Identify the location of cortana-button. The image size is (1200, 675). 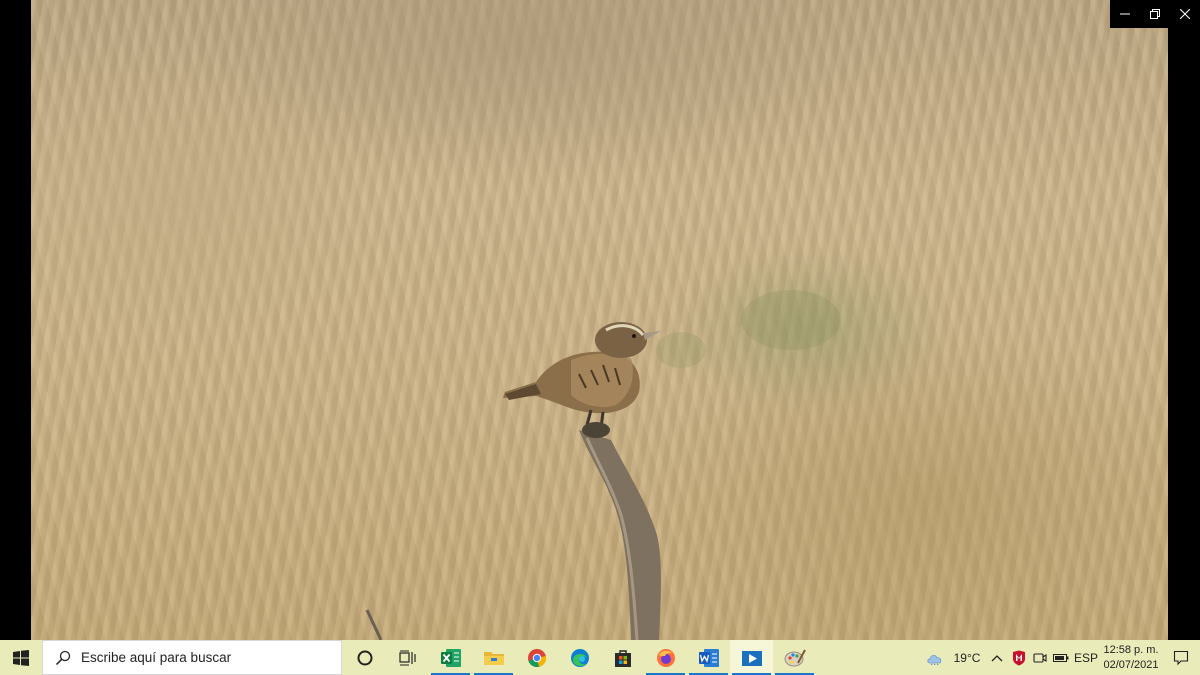
(364, 657).